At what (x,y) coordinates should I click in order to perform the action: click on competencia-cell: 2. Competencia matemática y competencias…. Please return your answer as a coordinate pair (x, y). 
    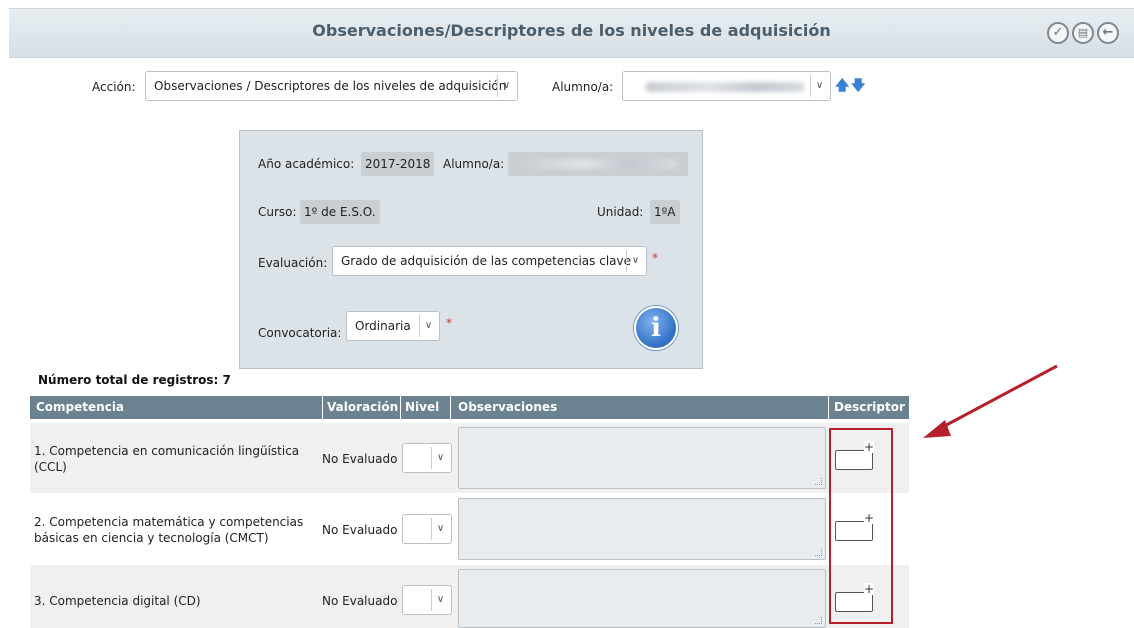
    Looking at the image, I should click on (169, 530).